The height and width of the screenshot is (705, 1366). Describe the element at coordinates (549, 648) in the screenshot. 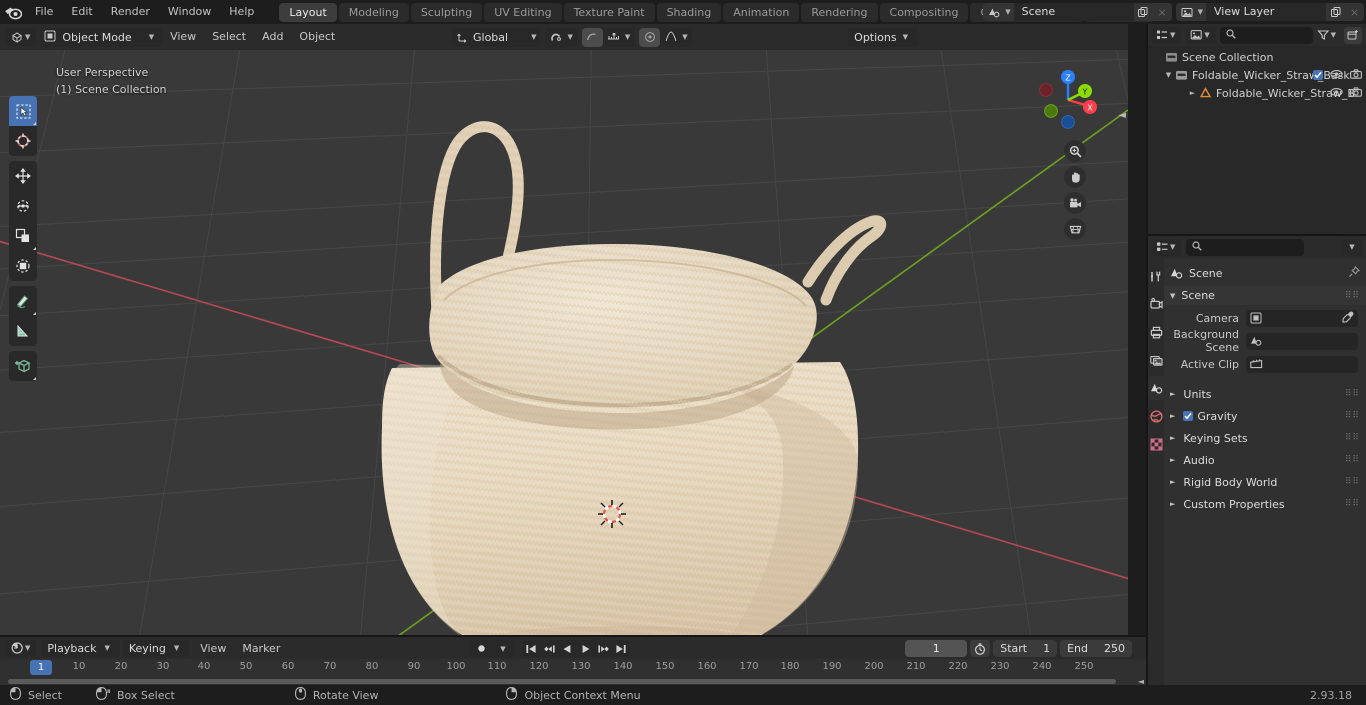

I see `jump-prev-keyframe-icon` at that location.